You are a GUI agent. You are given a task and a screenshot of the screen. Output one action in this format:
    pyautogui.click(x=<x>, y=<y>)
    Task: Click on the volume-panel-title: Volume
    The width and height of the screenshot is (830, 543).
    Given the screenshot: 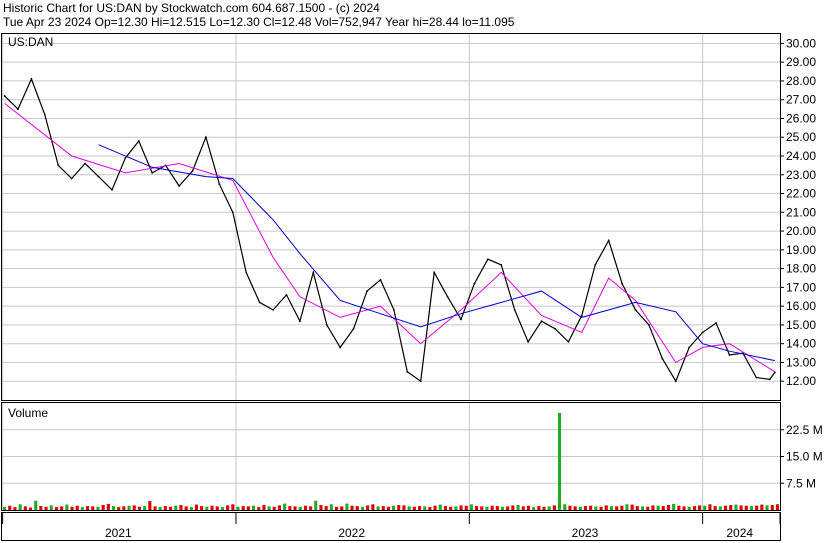 What is the action you would take?
    pyautogui.click(x=28, y=413)
    